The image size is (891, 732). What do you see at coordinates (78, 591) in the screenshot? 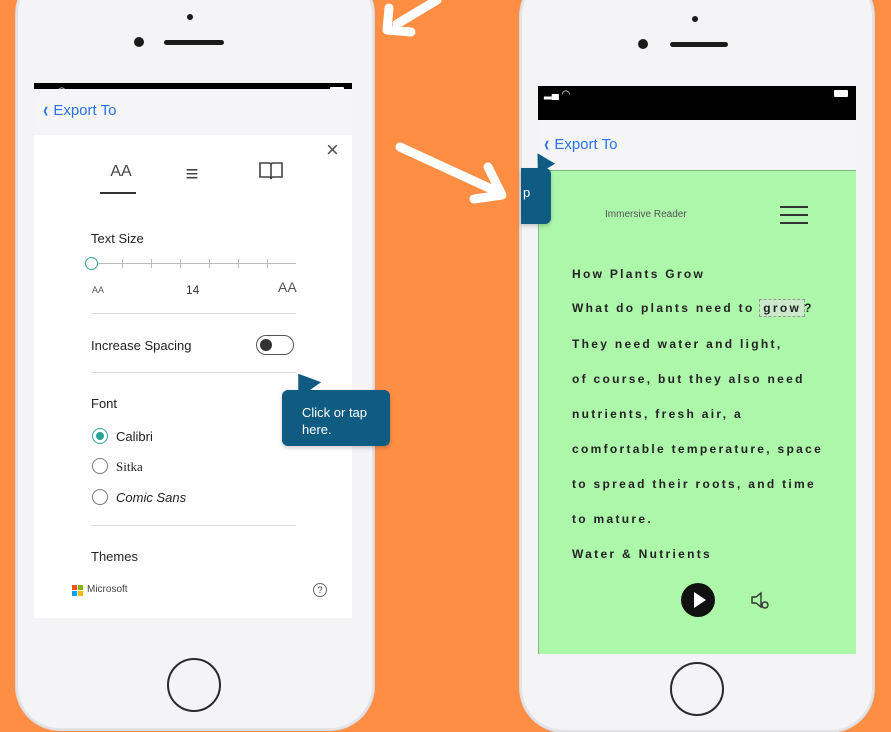
I see `microsoft-logo-icon` at bounding box center [78, 591].